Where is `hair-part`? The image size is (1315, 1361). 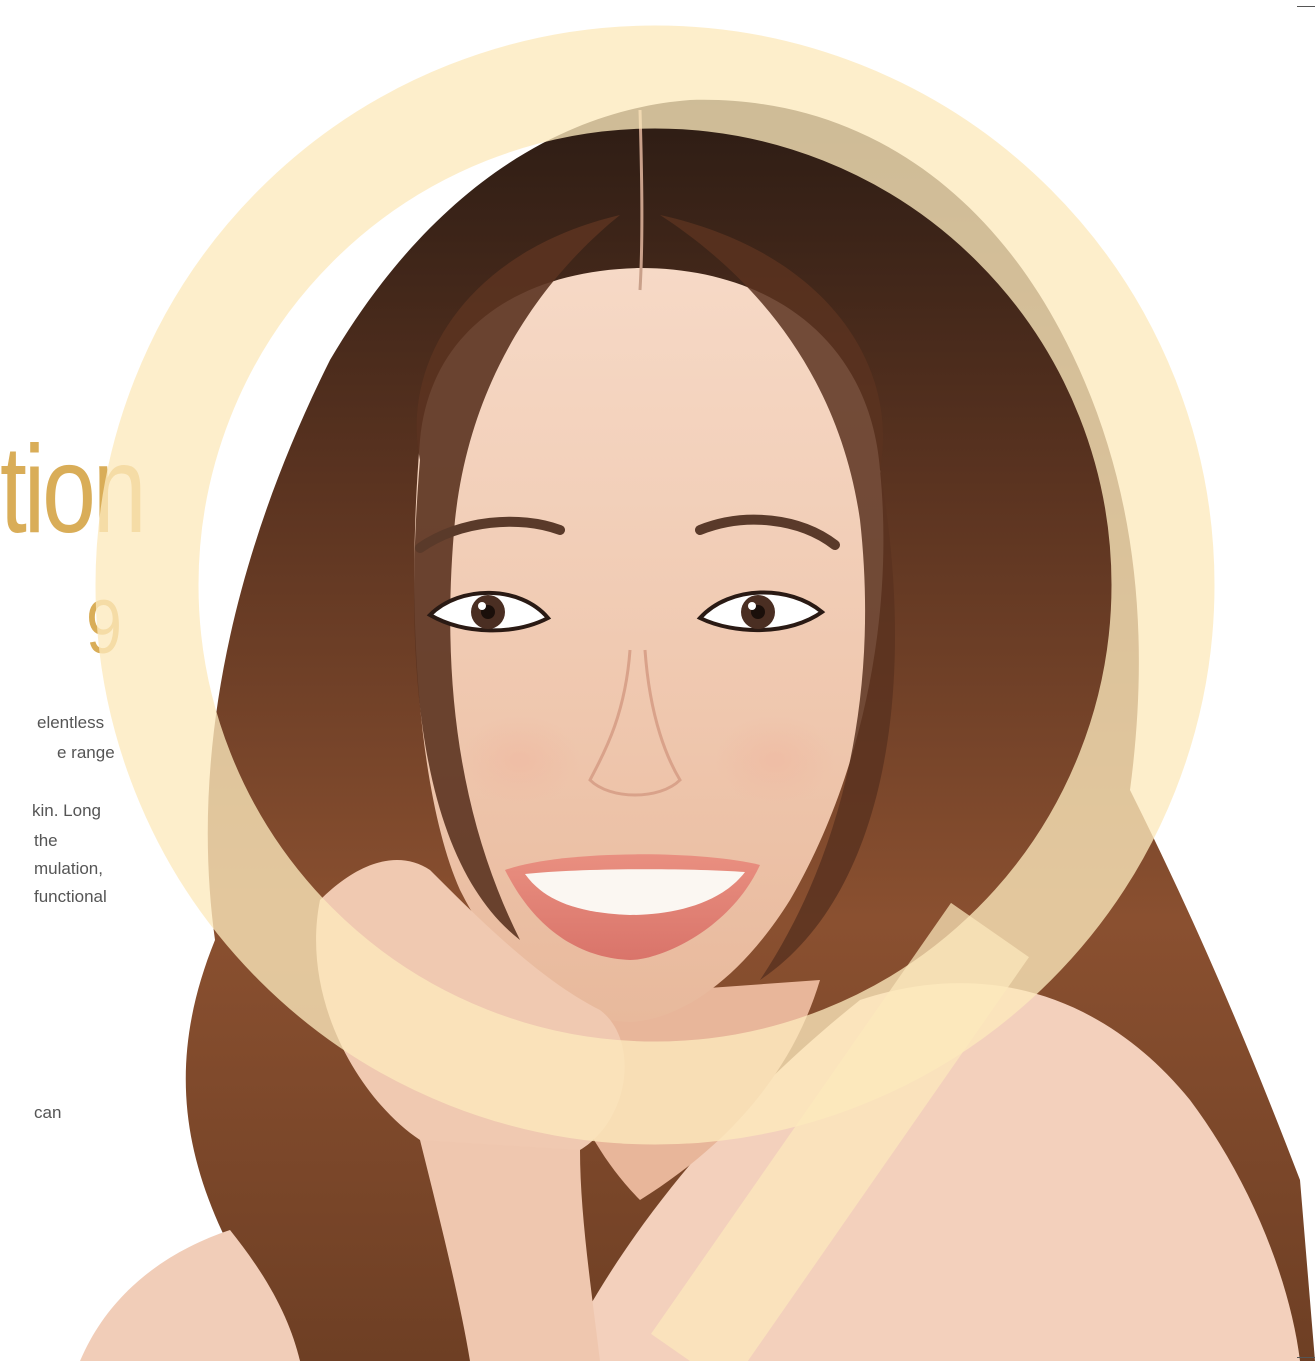
hair-part is located at coordinates (641, 200).